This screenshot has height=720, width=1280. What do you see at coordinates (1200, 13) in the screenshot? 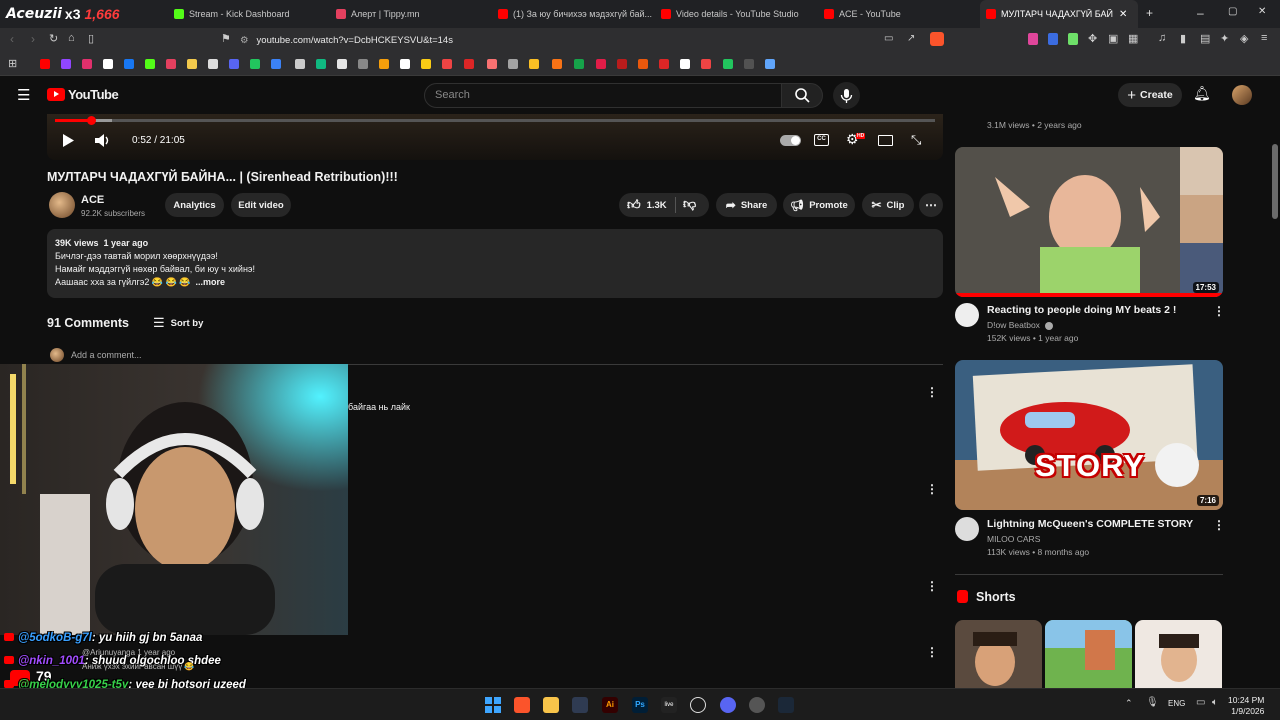
I see `minimize-button: –` at bounding box center [1200, 13].